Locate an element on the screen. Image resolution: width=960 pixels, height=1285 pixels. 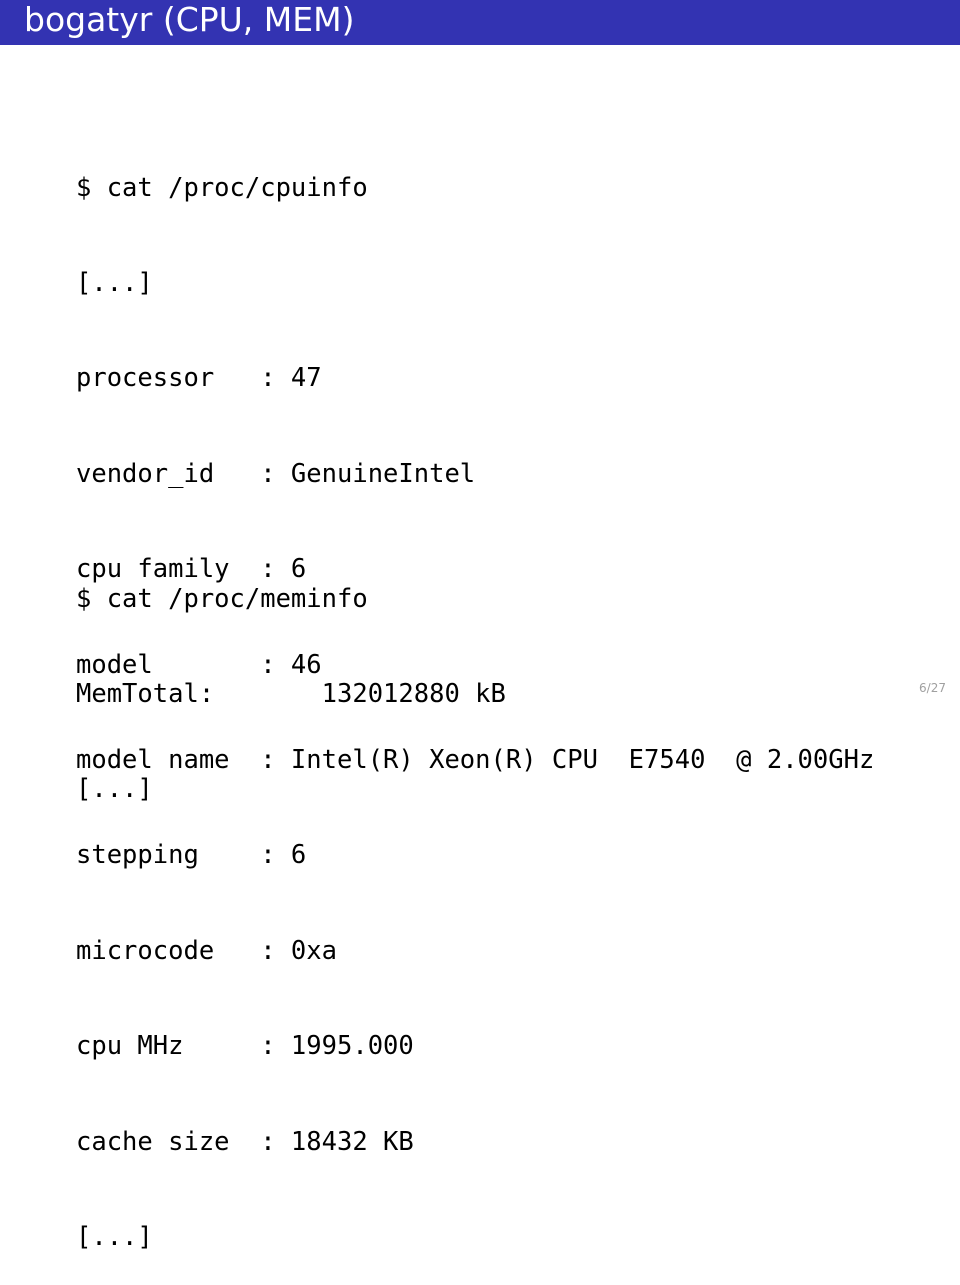
slide-header-bar: bogatyr (CPU, MEM) is located at coordinates (480, 22).